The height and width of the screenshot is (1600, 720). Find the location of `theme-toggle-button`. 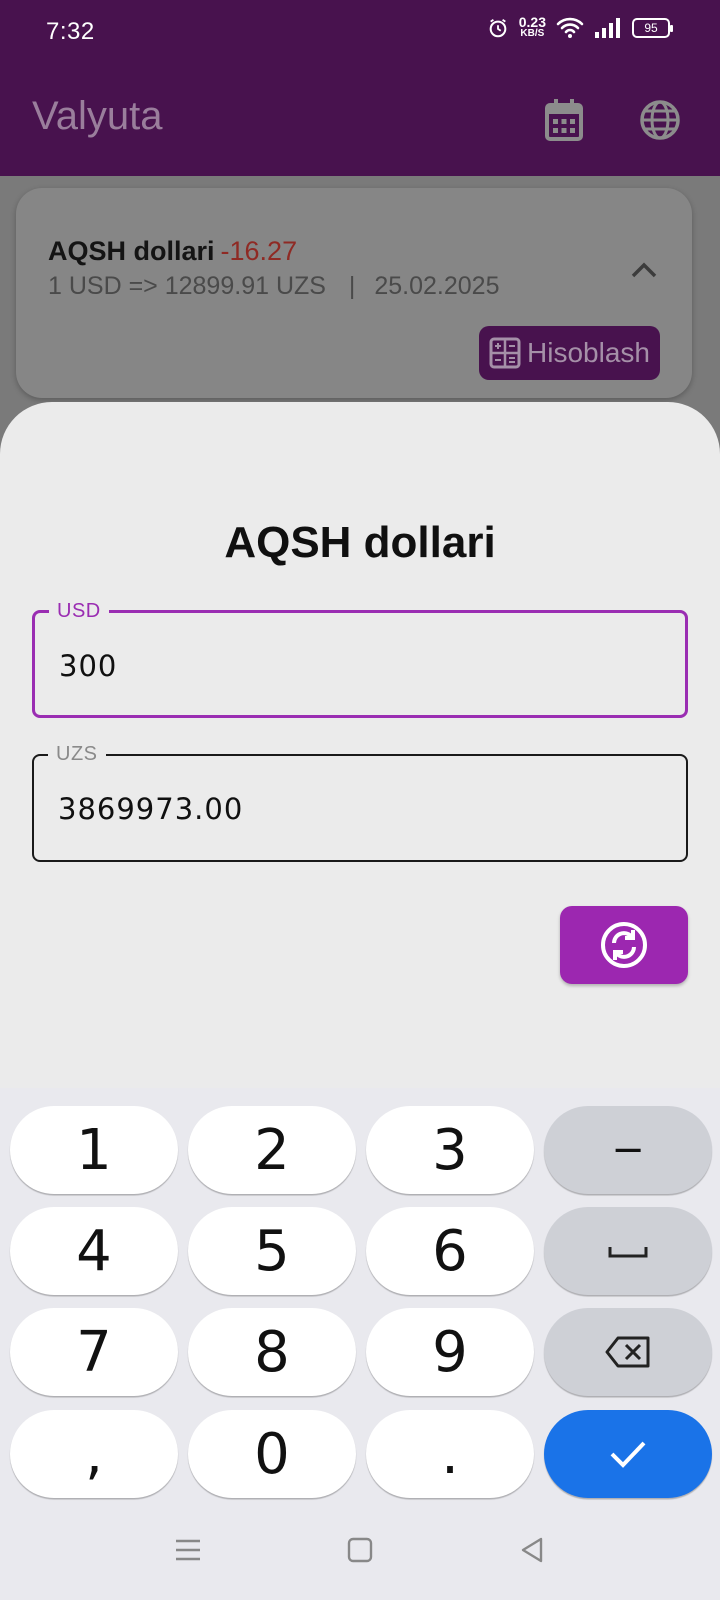

theme-toggle-button is located at coordinates (476, 120).